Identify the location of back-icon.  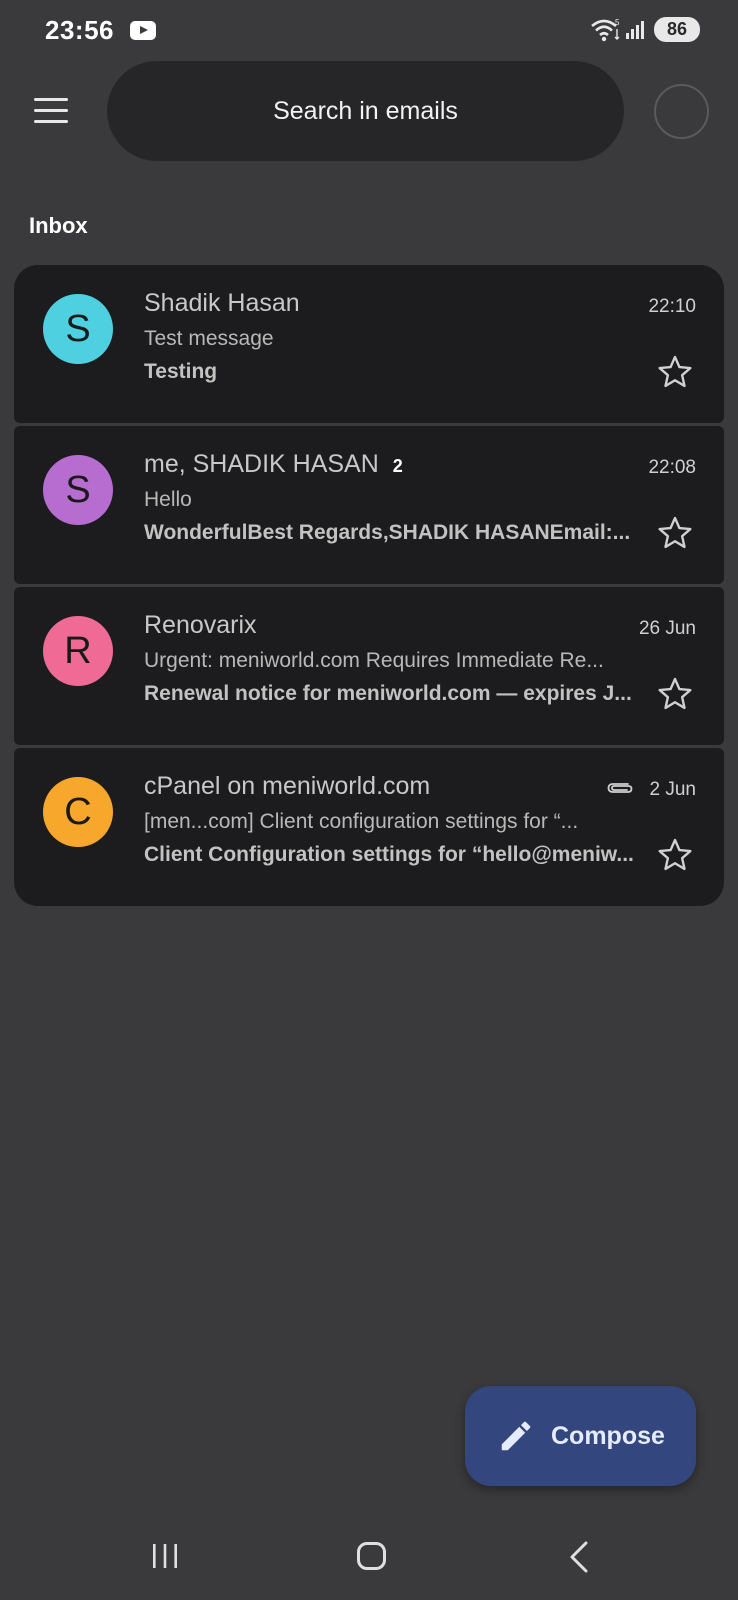
(579, 1557).